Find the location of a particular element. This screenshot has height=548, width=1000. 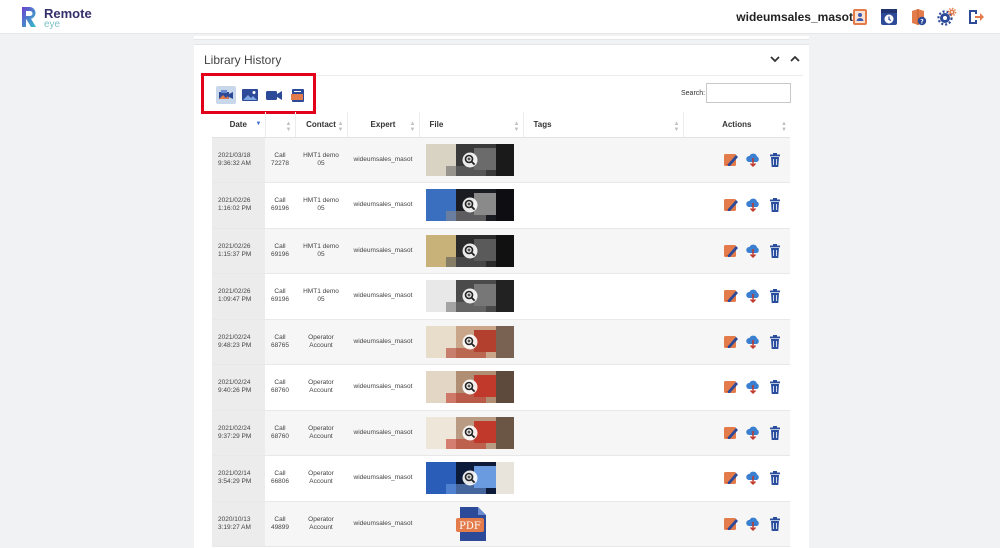

column-header-label: Contact is located at coordinates (321, 124).